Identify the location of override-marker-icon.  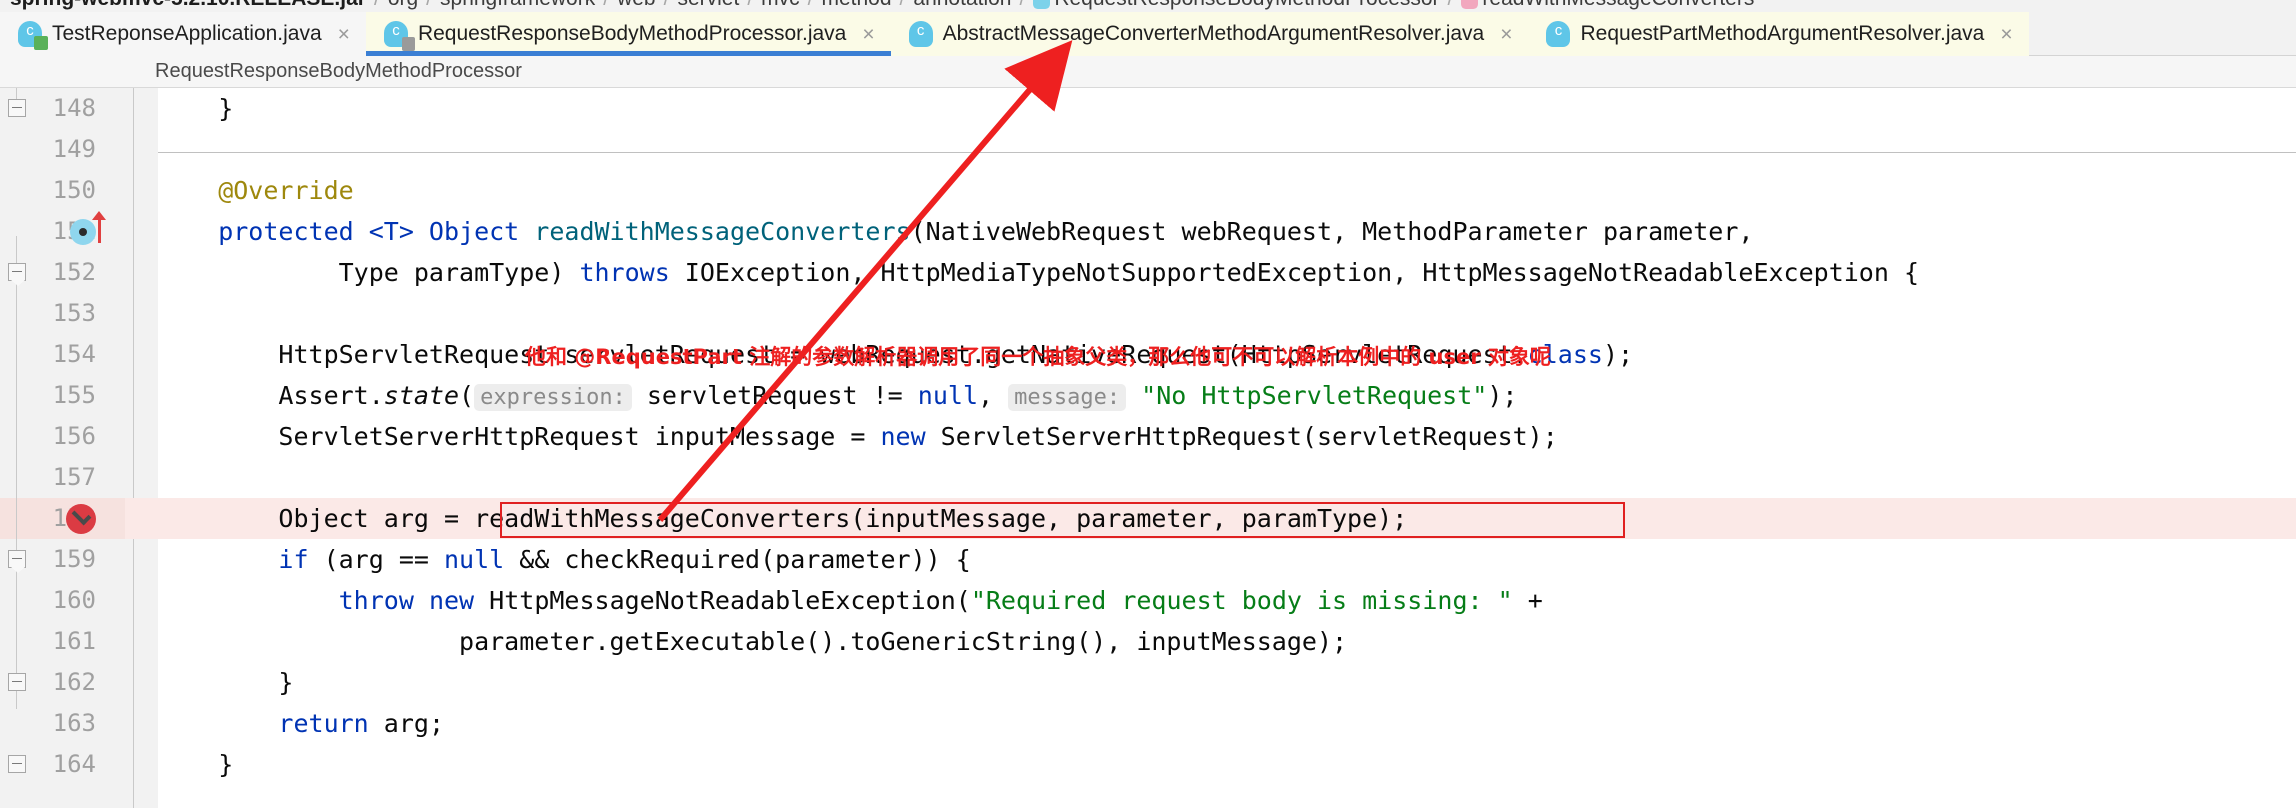
(83, 232).